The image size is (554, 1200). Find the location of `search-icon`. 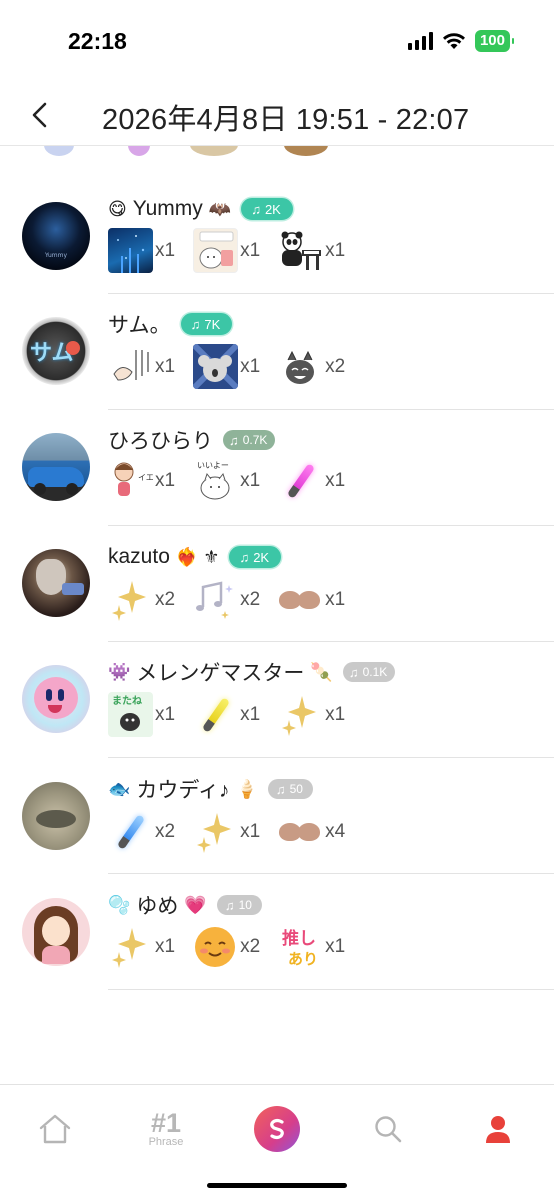

search-icon is located at coordinates (388, 1129).